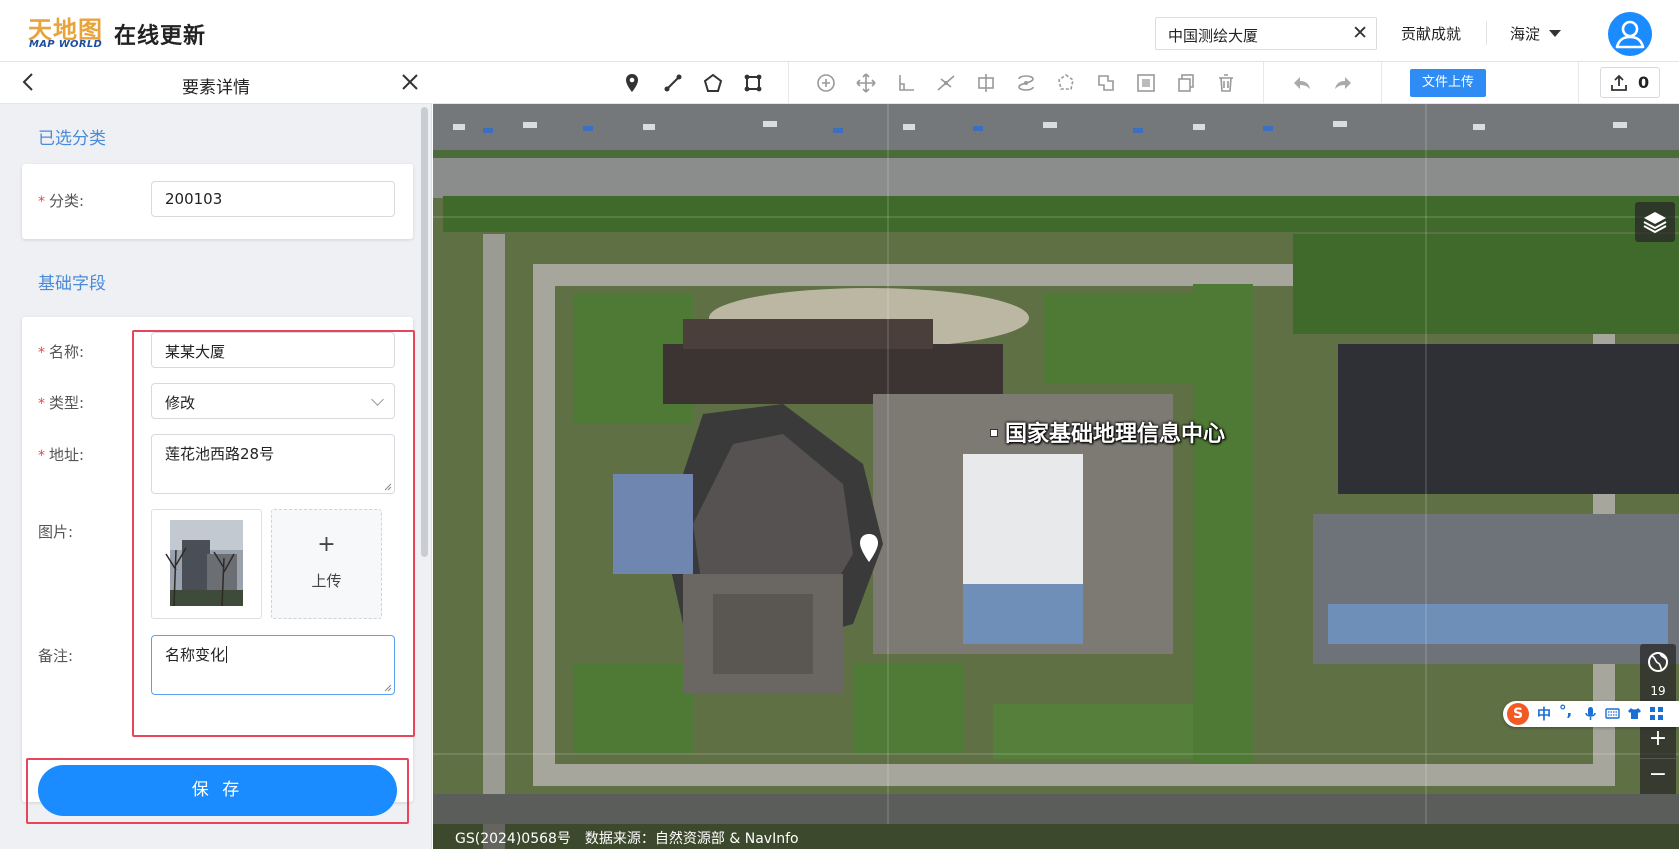 Image resolution: width=1679 pixels, height=849 pixels. Describe the element at coordinates (72, 284) in the screenshot. I see `section-title-basic: 基础字段` at that location.